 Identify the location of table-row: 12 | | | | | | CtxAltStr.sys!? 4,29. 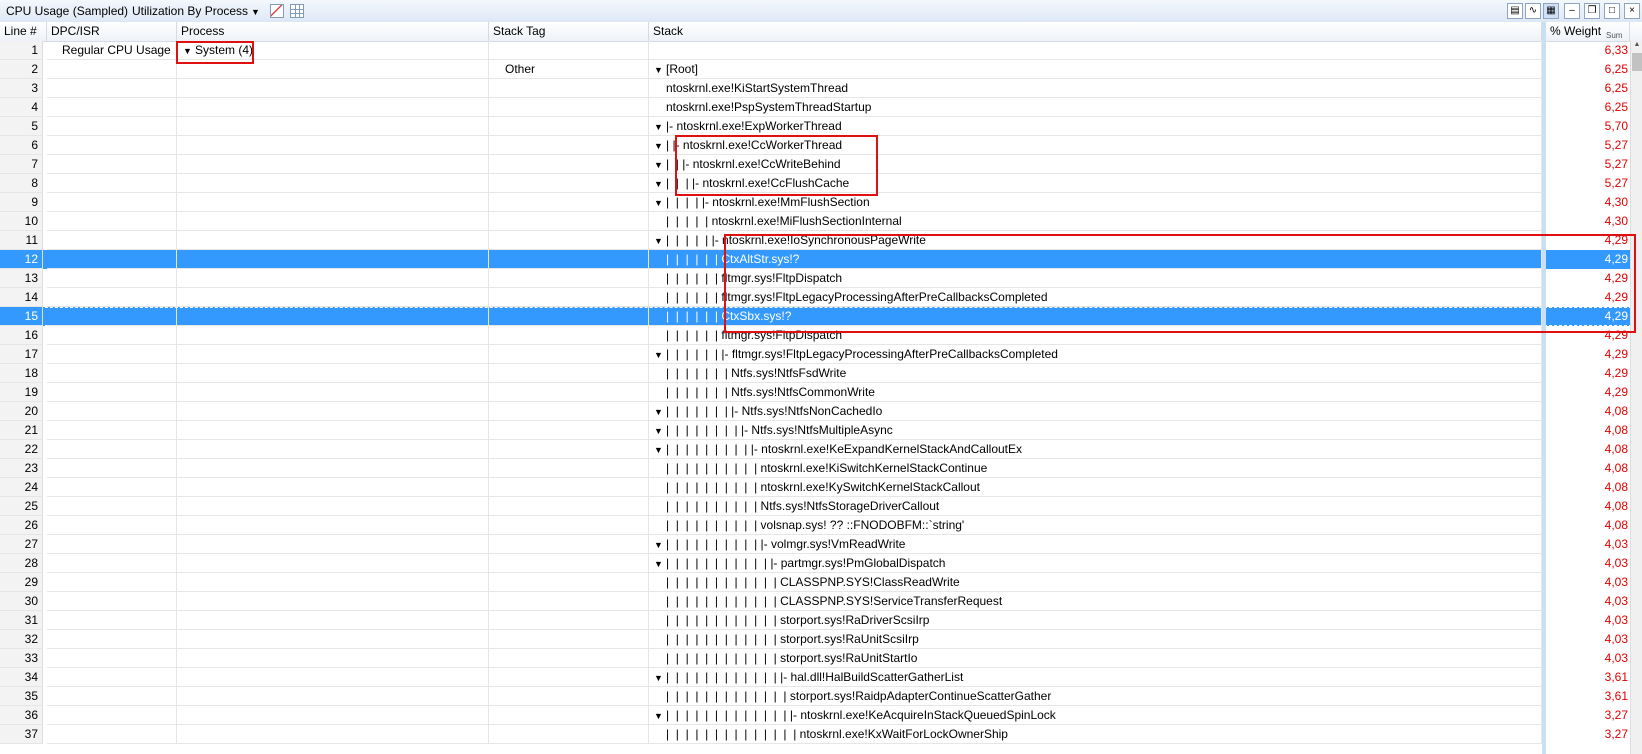
(821, 259).